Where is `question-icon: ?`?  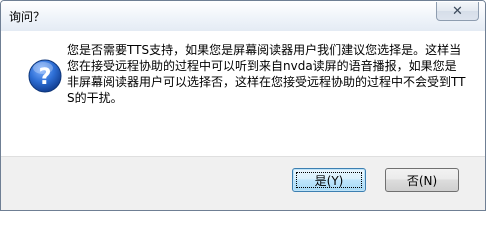
question-icon: ? is located at coordinates (45, 76).